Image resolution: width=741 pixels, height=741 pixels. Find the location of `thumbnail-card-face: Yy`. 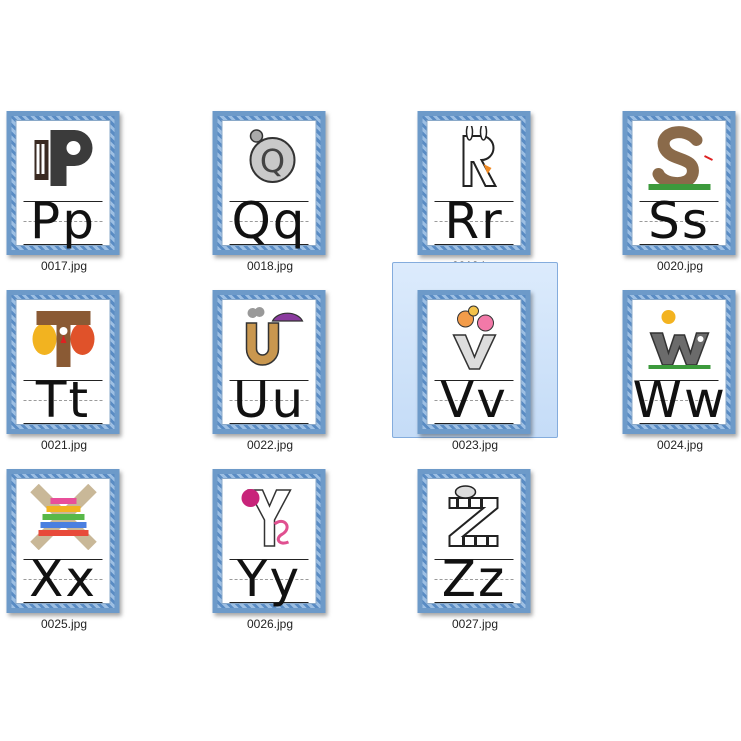

thumbnail-card-face: Yy is located at coordinates (269, 543).